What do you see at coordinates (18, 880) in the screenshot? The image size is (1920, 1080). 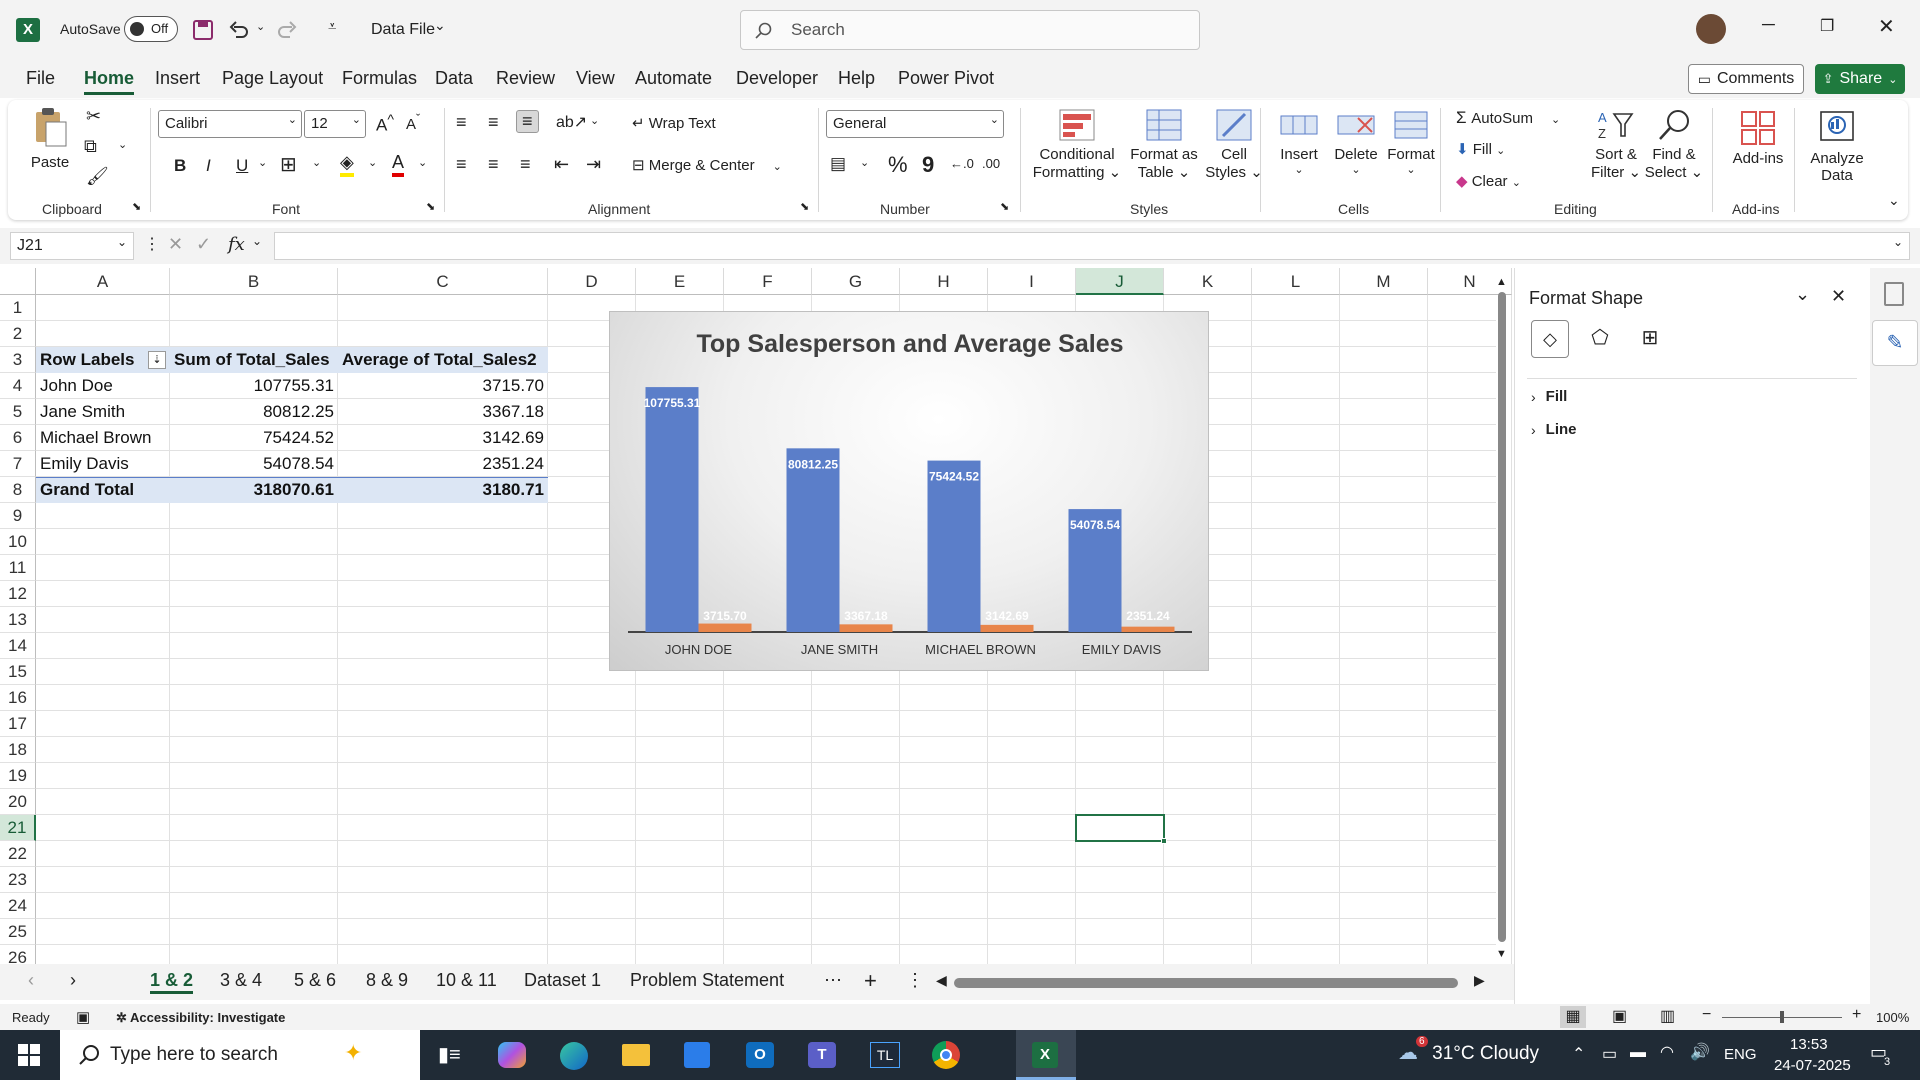 I see `row-header-23: 23` at bounding box center [18, 880].